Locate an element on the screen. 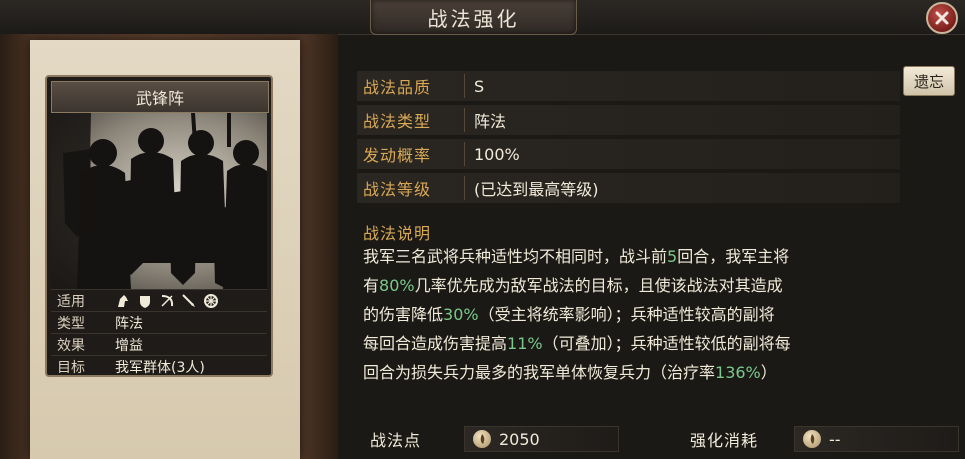 This screenshot has height=459, width=965. info-label: 发动概率 is located at coordinates (411, 154).